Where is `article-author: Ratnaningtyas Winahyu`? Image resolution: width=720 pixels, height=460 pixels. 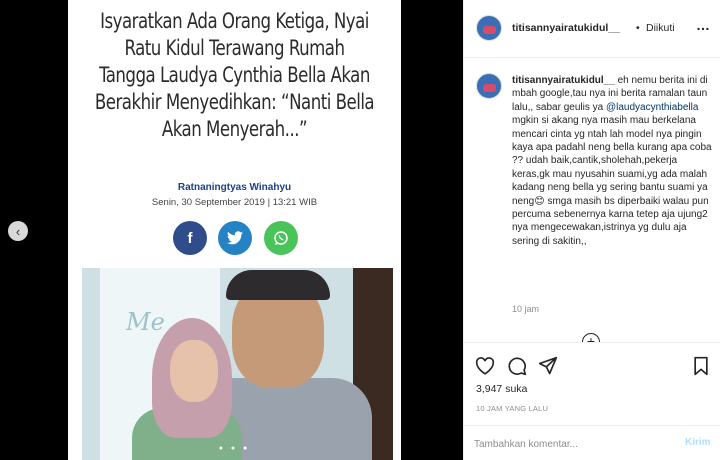 article-author: Ratnaningtyas Winahyu is located at coordinates (234, 187).